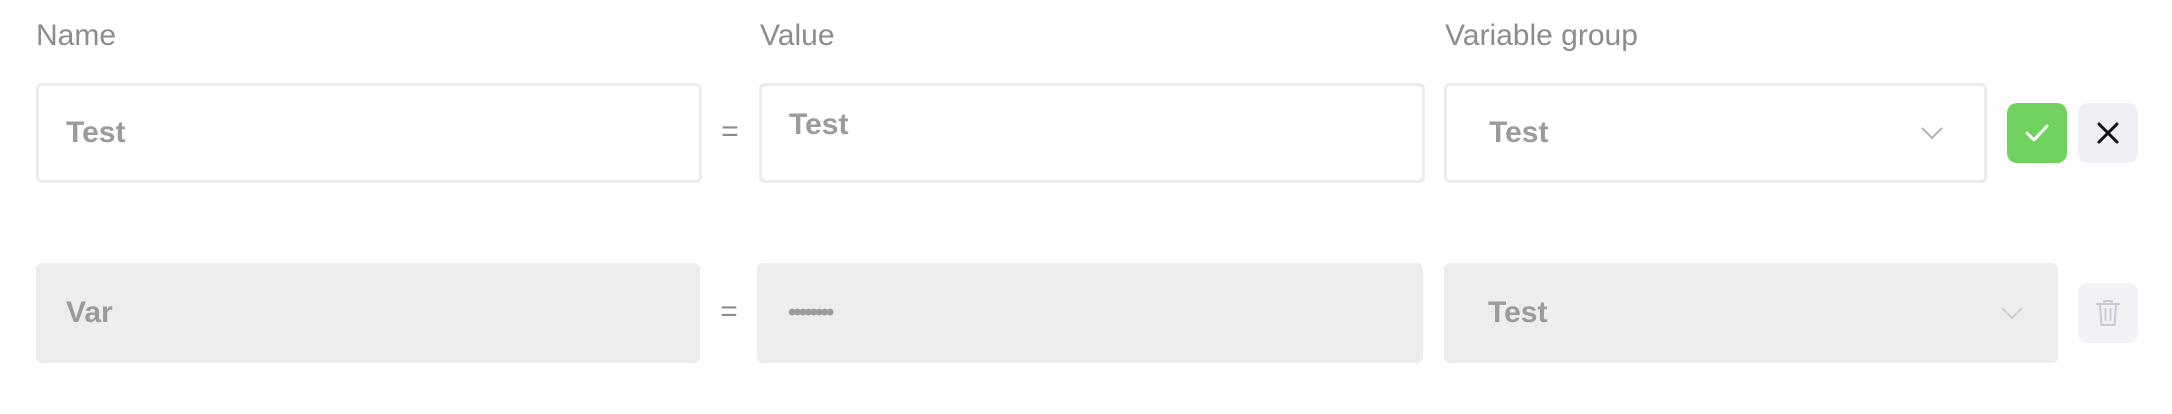 Image resolution: width=2172 pixels, height=414 pixels. Describe the element at coordinates (1715, 133) in the screenshot. I see `variable-group-select: Test` at that location.